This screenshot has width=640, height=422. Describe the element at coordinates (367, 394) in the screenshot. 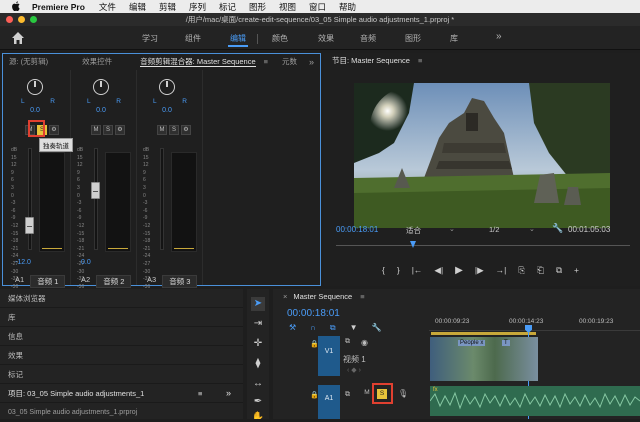

I see `track-mute-button: M` at that location.